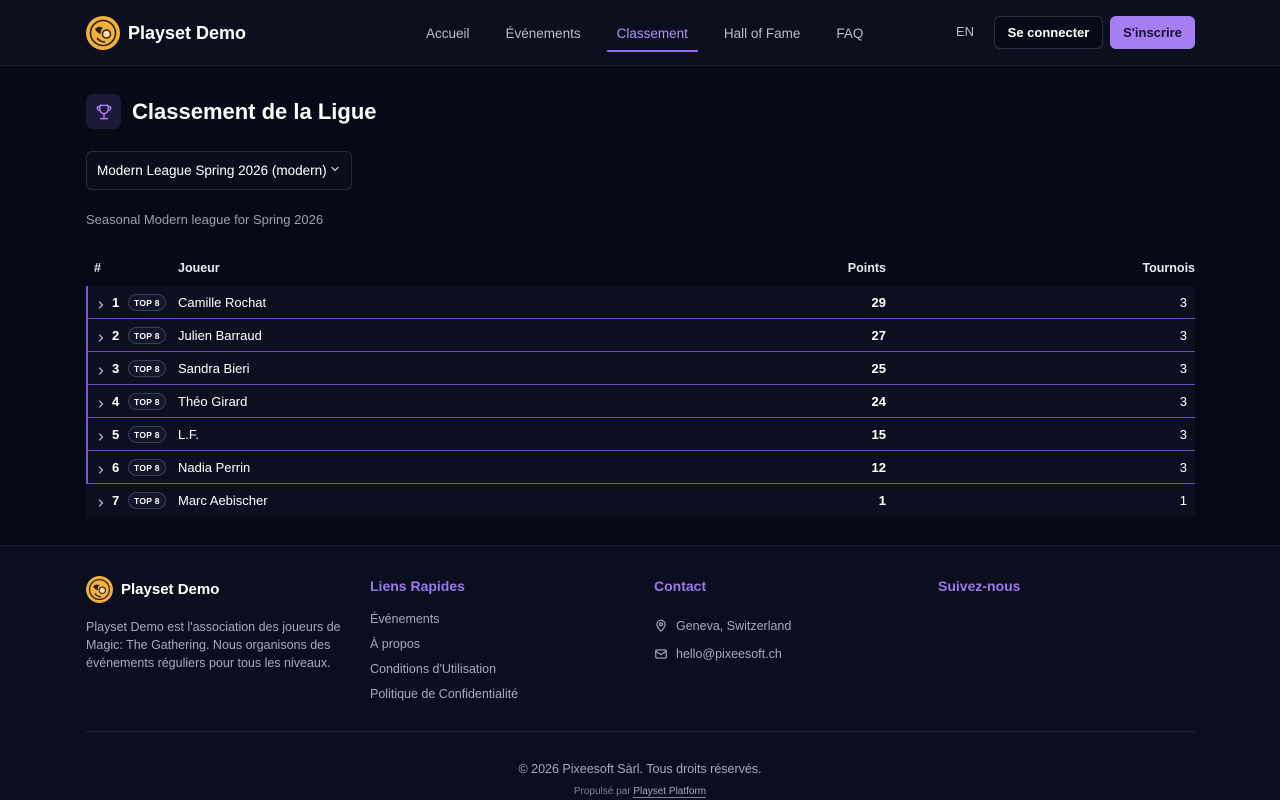 The image size is (1280, 800). I want to click on table-row: 6 TOP 8 Nadia Perrin 12 3, so click(640, 467).